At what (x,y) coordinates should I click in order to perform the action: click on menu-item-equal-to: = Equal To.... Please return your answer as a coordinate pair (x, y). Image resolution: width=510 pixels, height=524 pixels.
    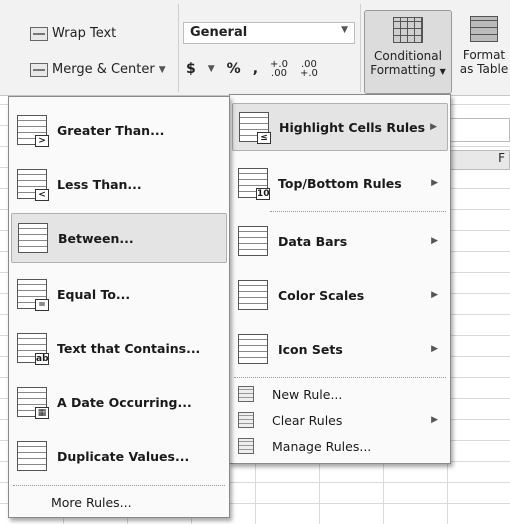
    Looking at the image, I should click on (119, 294).